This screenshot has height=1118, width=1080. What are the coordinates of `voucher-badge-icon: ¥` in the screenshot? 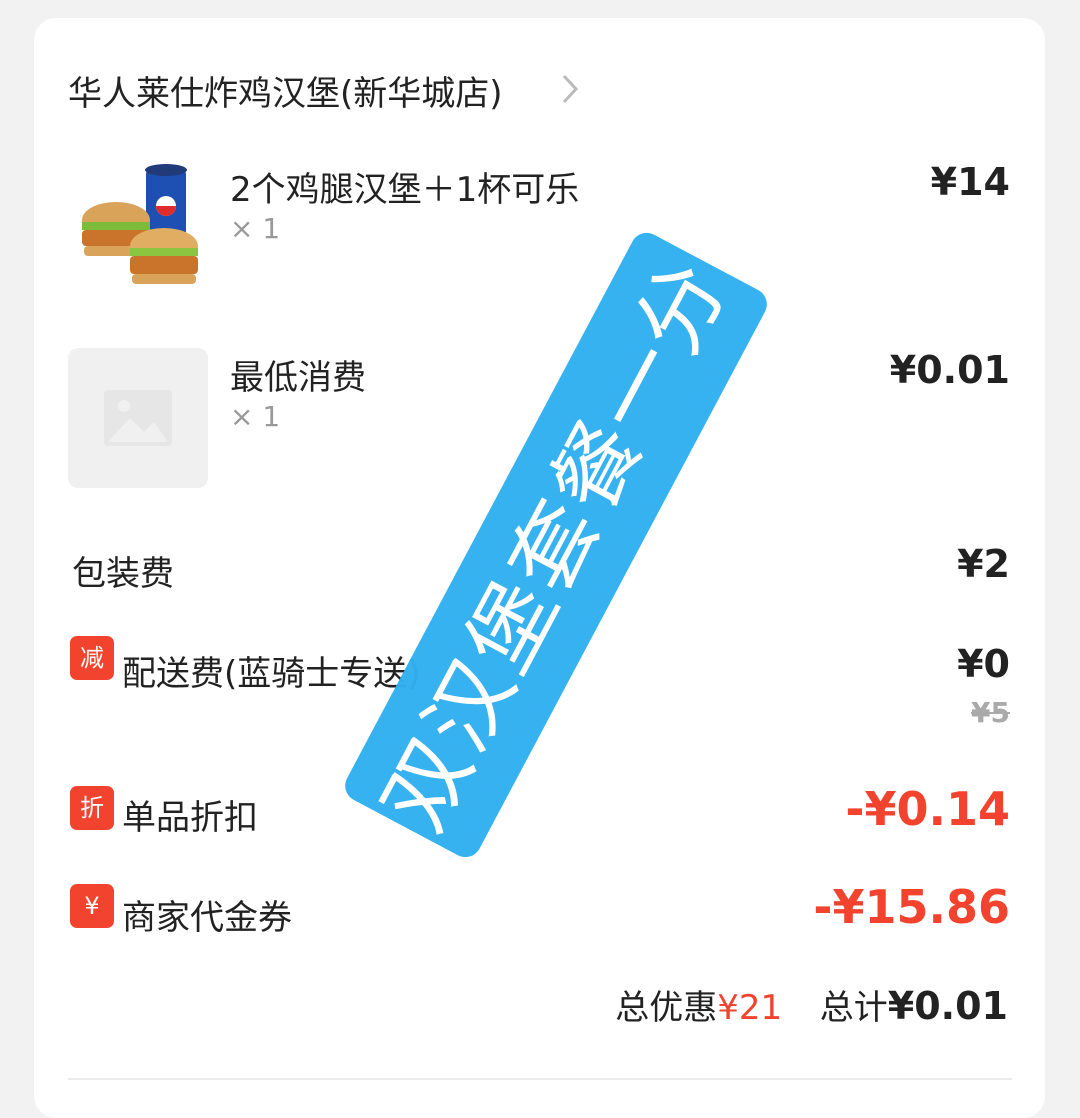 It's located at (92, 906).